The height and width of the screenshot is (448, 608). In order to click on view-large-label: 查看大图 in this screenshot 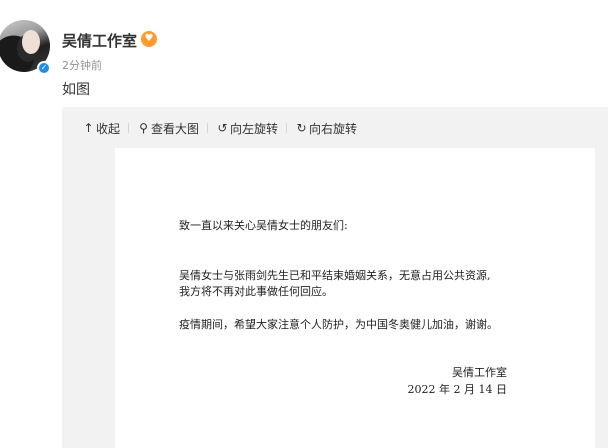, I will do `click(175, 128)`.